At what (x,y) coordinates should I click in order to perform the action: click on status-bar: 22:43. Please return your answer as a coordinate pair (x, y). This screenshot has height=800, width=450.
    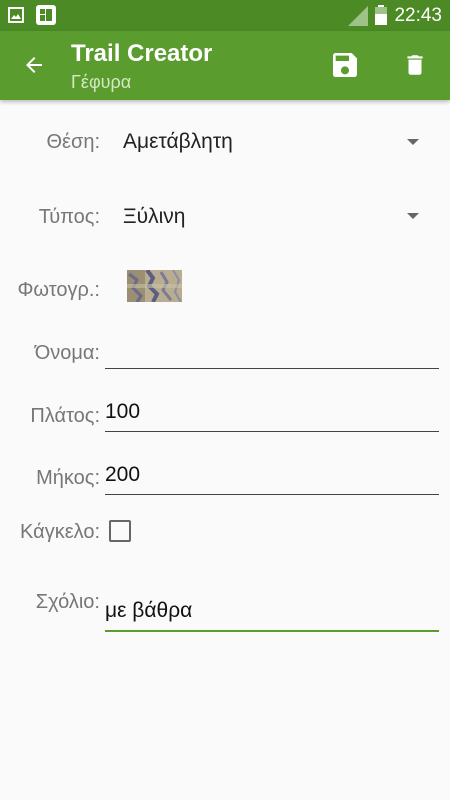
    Looking at the image, I should click on (225, 15).